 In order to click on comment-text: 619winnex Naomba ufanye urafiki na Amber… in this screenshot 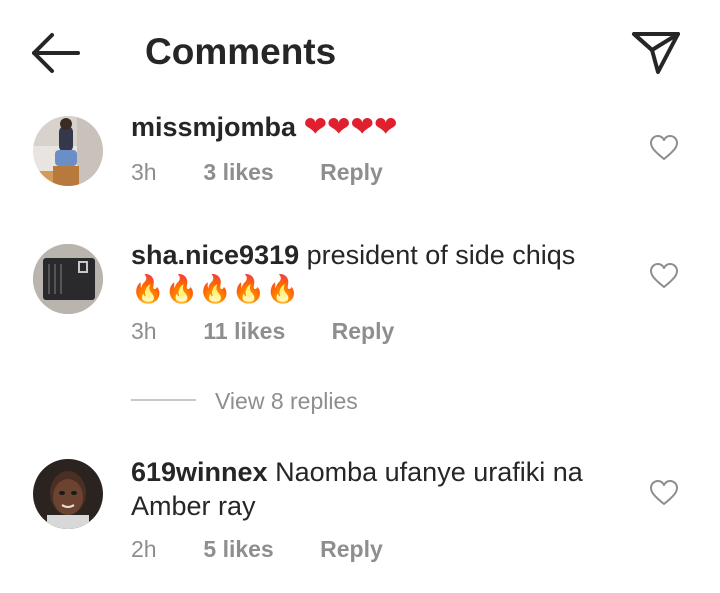, I will do `click(376, 489)`.